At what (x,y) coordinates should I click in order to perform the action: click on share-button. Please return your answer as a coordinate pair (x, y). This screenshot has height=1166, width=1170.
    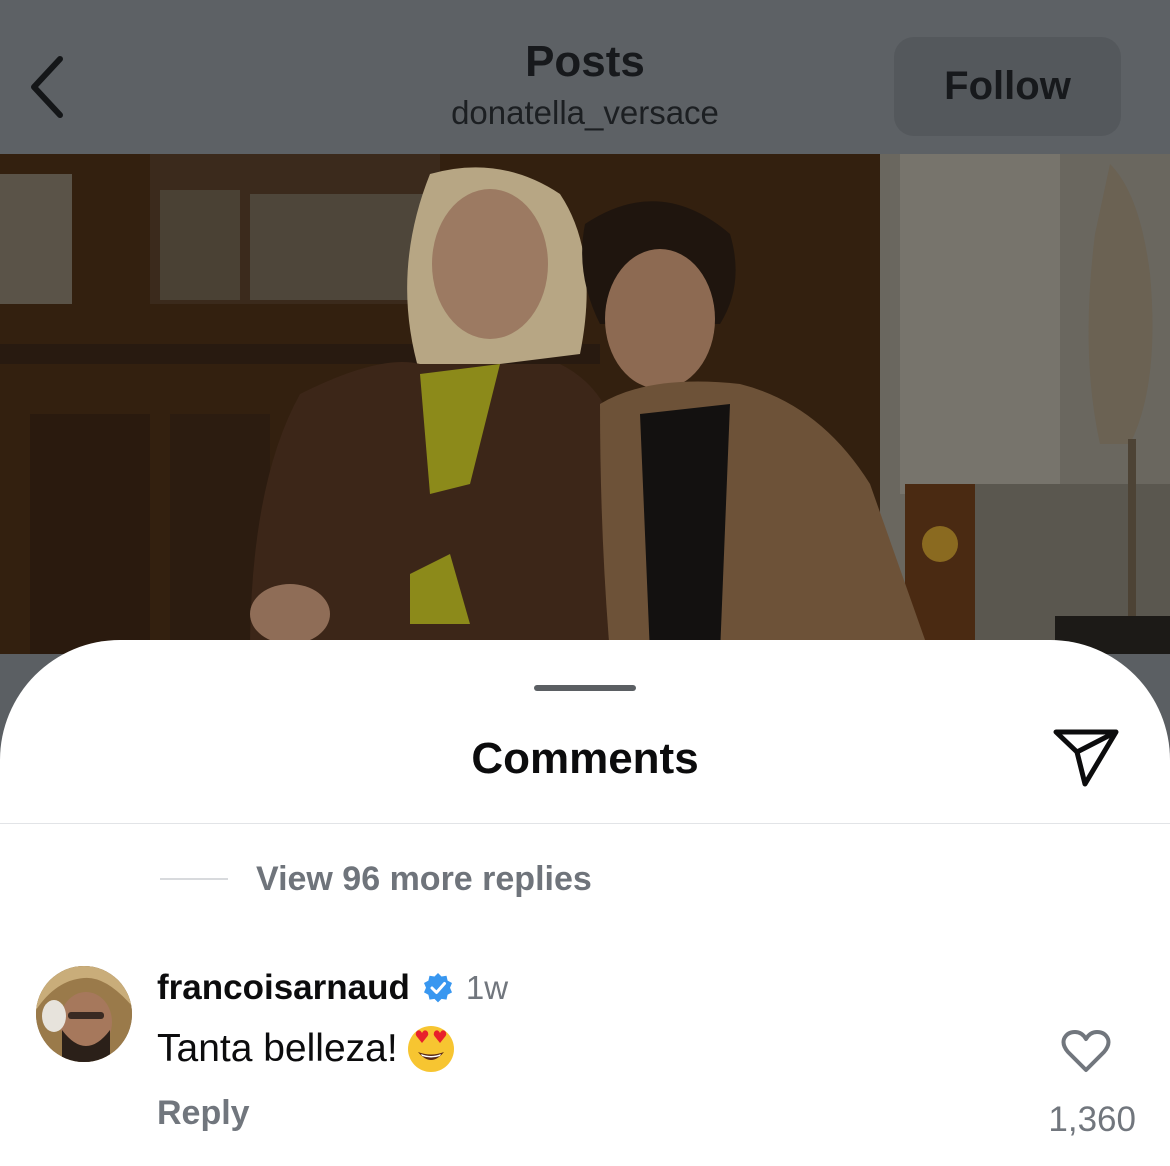
    Looking at the image, I should click on (1086, 758).